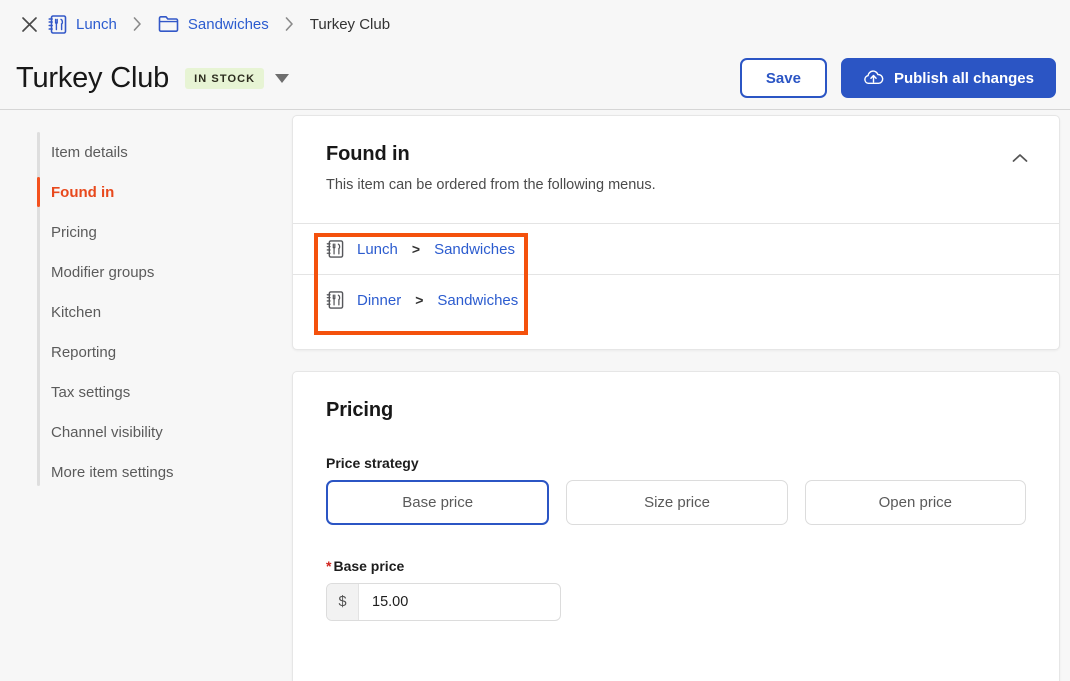 The image size is (1070, 681). Describe the element at coordinates (146, 392) in the screenshot. I see `sidebar-item-tax-settings: Tax settings` at that location.